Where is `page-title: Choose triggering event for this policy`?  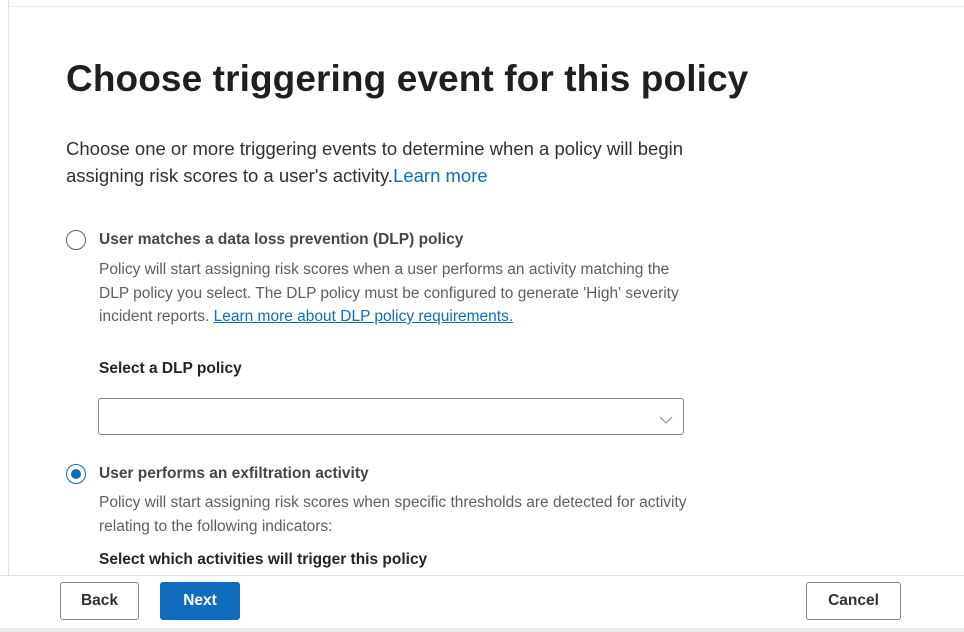
page-title: Choose triggering event for this policy is located at coordinates (407, 78).